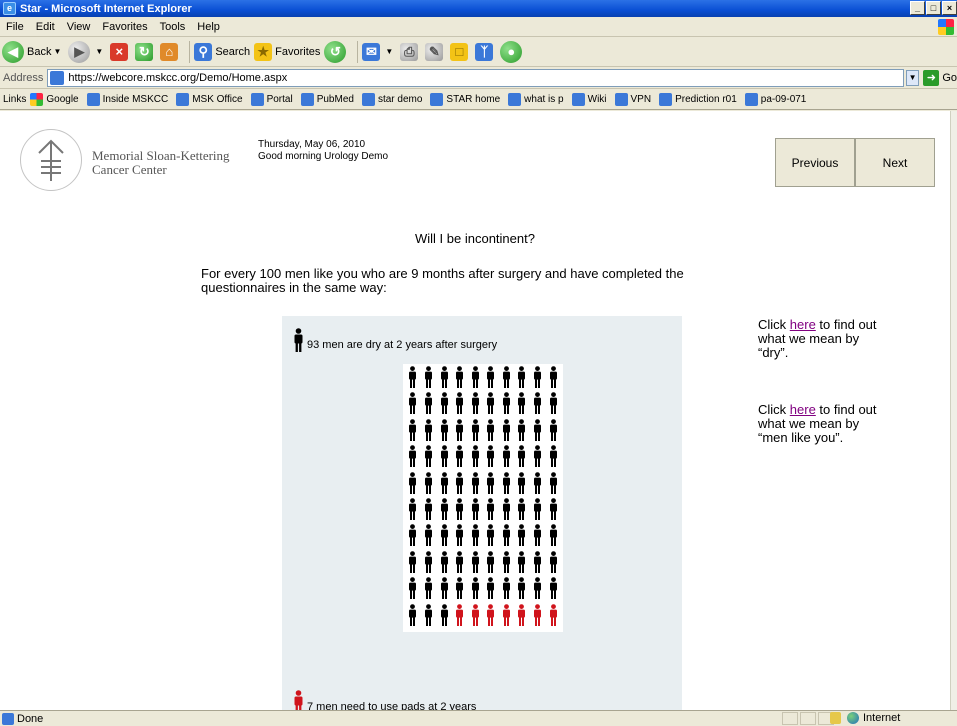 This screenshot has width=957, height=726. What do you see at coordinates (173, 27) in the screenshot?
I see `menu-tools: Tools` at bounding box center [173, 27].